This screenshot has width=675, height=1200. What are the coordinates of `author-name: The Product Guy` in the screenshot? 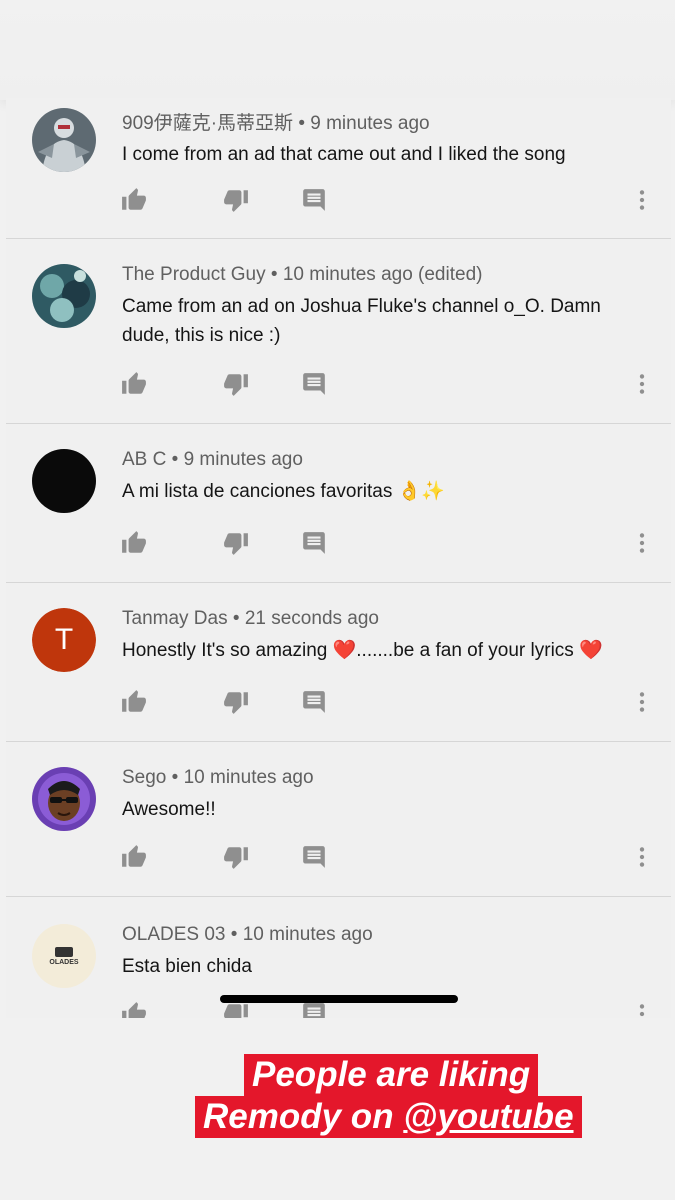 It's located at (194, 274).